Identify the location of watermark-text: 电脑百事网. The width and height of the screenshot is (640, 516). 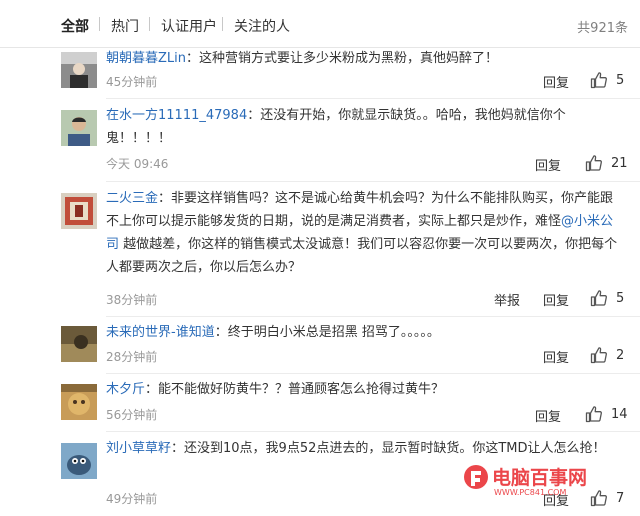
(539, 477).